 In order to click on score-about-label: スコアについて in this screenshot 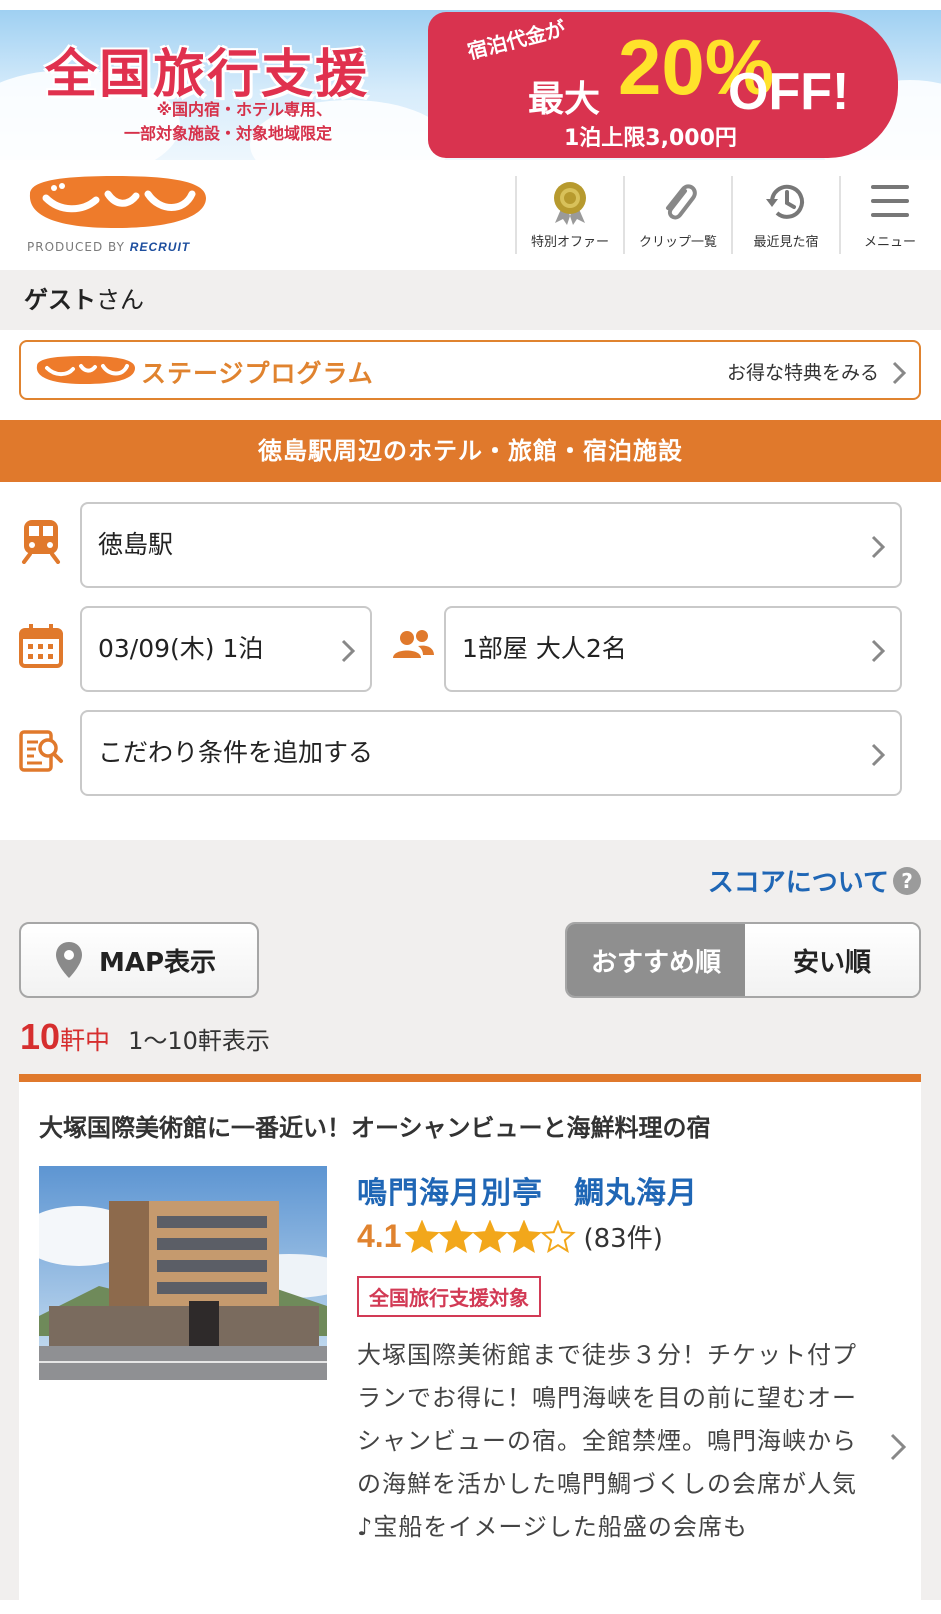, I will do `click(798, 883)`.